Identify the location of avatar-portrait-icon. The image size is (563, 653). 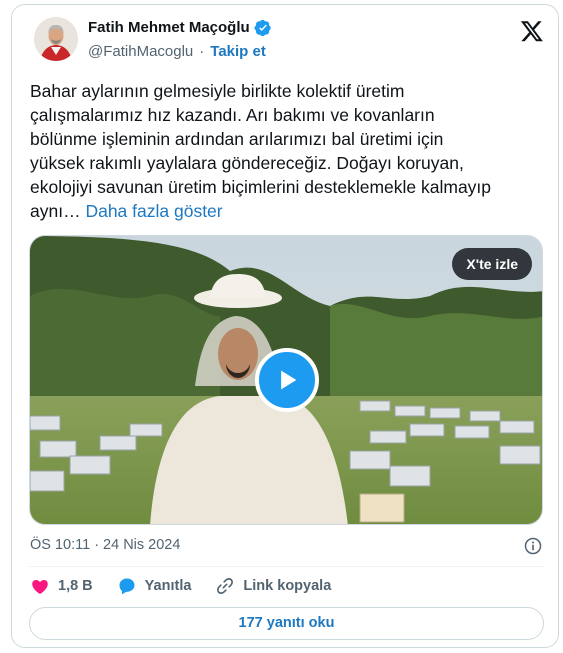
(56, 39).